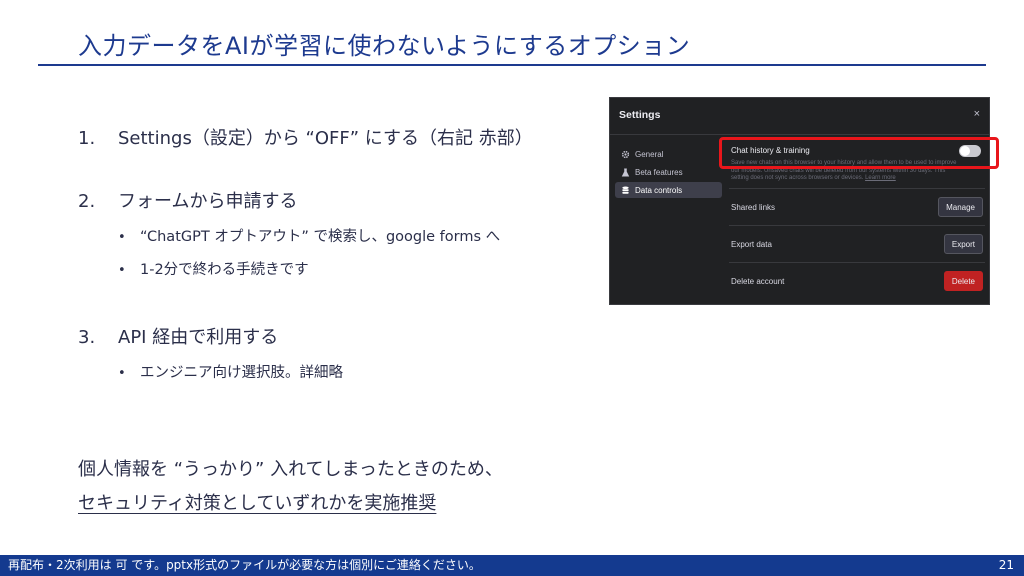 The height and width of the screenshot is (576, 1024). I want to click on close-icon: ×, so click(977, 114).